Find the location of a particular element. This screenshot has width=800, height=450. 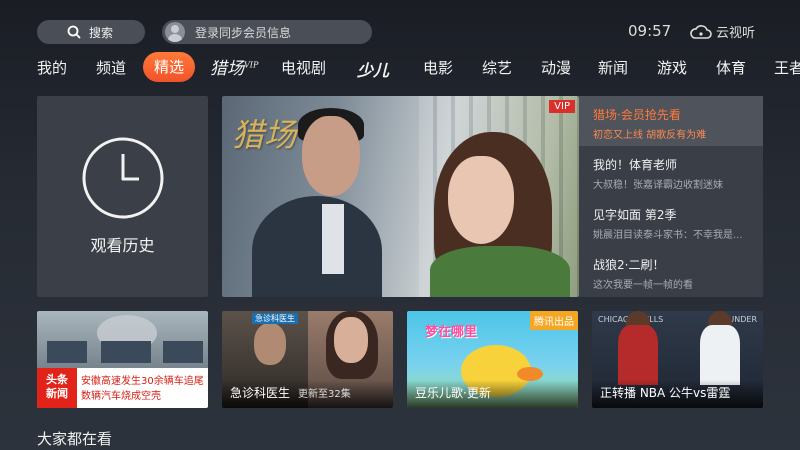

watch-history-card: 观看历史 is located at coordinates (122, 196).